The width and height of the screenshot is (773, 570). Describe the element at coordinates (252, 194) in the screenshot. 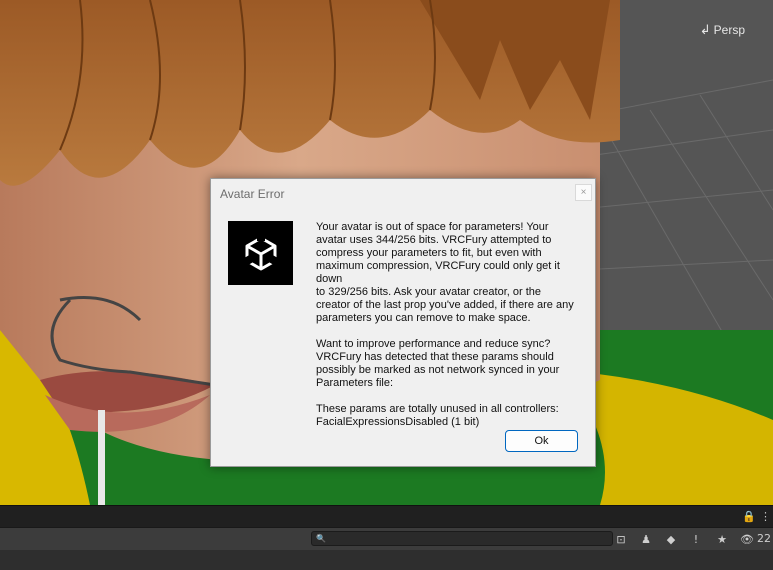

I see `dialog-title: Avatar Error` at that location.